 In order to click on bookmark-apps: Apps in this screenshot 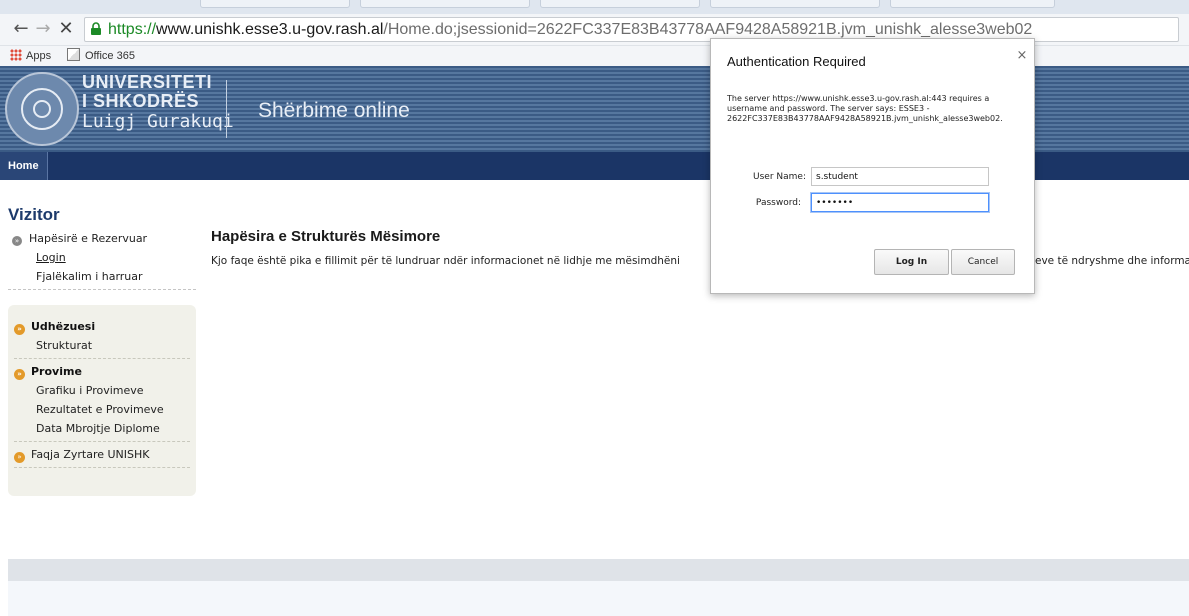, I will do `click(30, 56)`.